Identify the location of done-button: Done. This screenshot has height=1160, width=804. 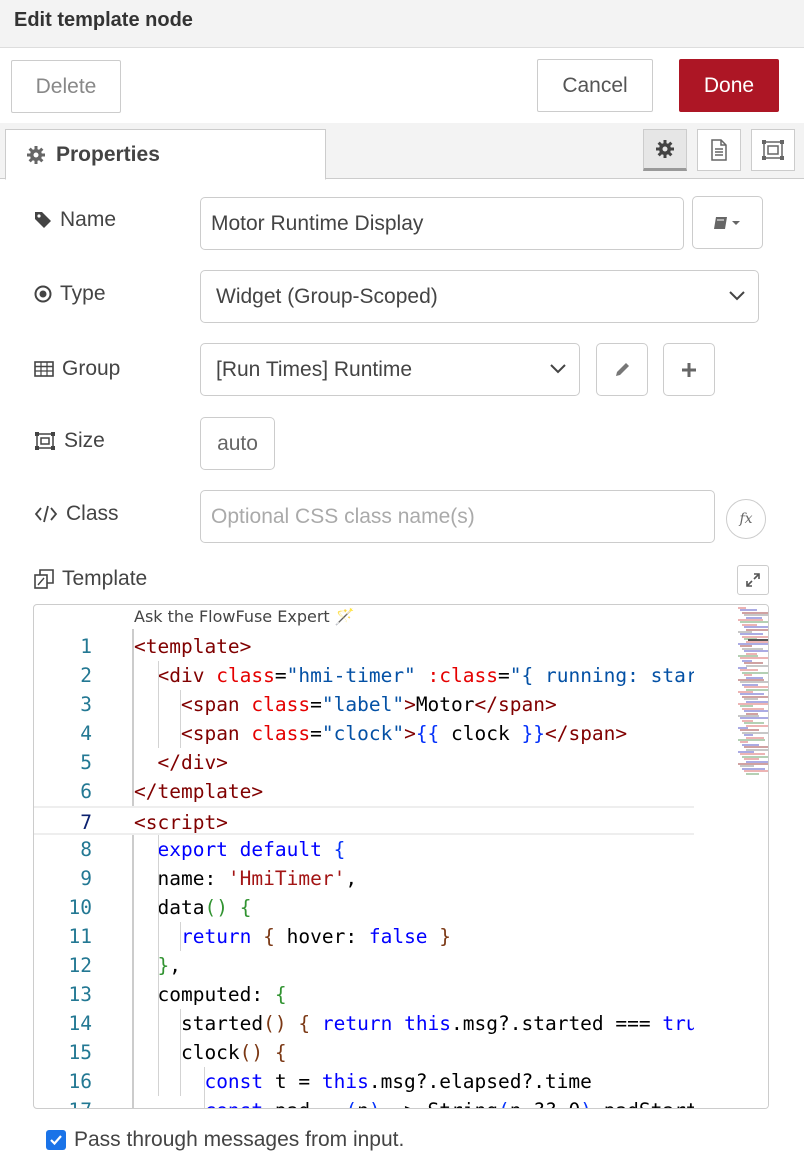
(729, 85).